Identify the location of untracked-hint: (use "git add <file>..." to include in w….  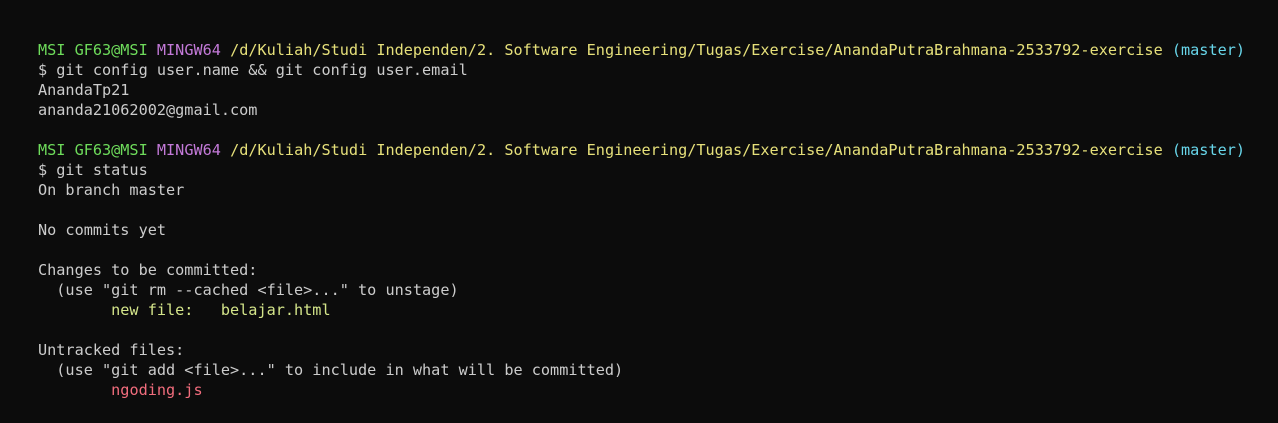
(331, 370).